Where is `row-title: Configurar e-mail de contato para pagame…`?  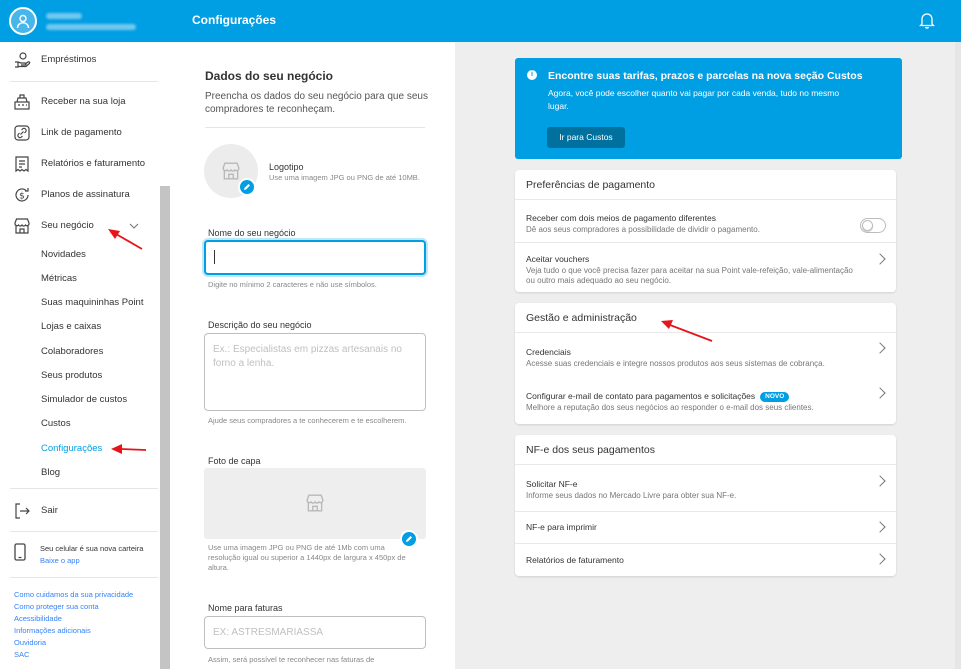 row-title: Configurar e-mail de contato para pagame… is located at coordinates (658, 396).